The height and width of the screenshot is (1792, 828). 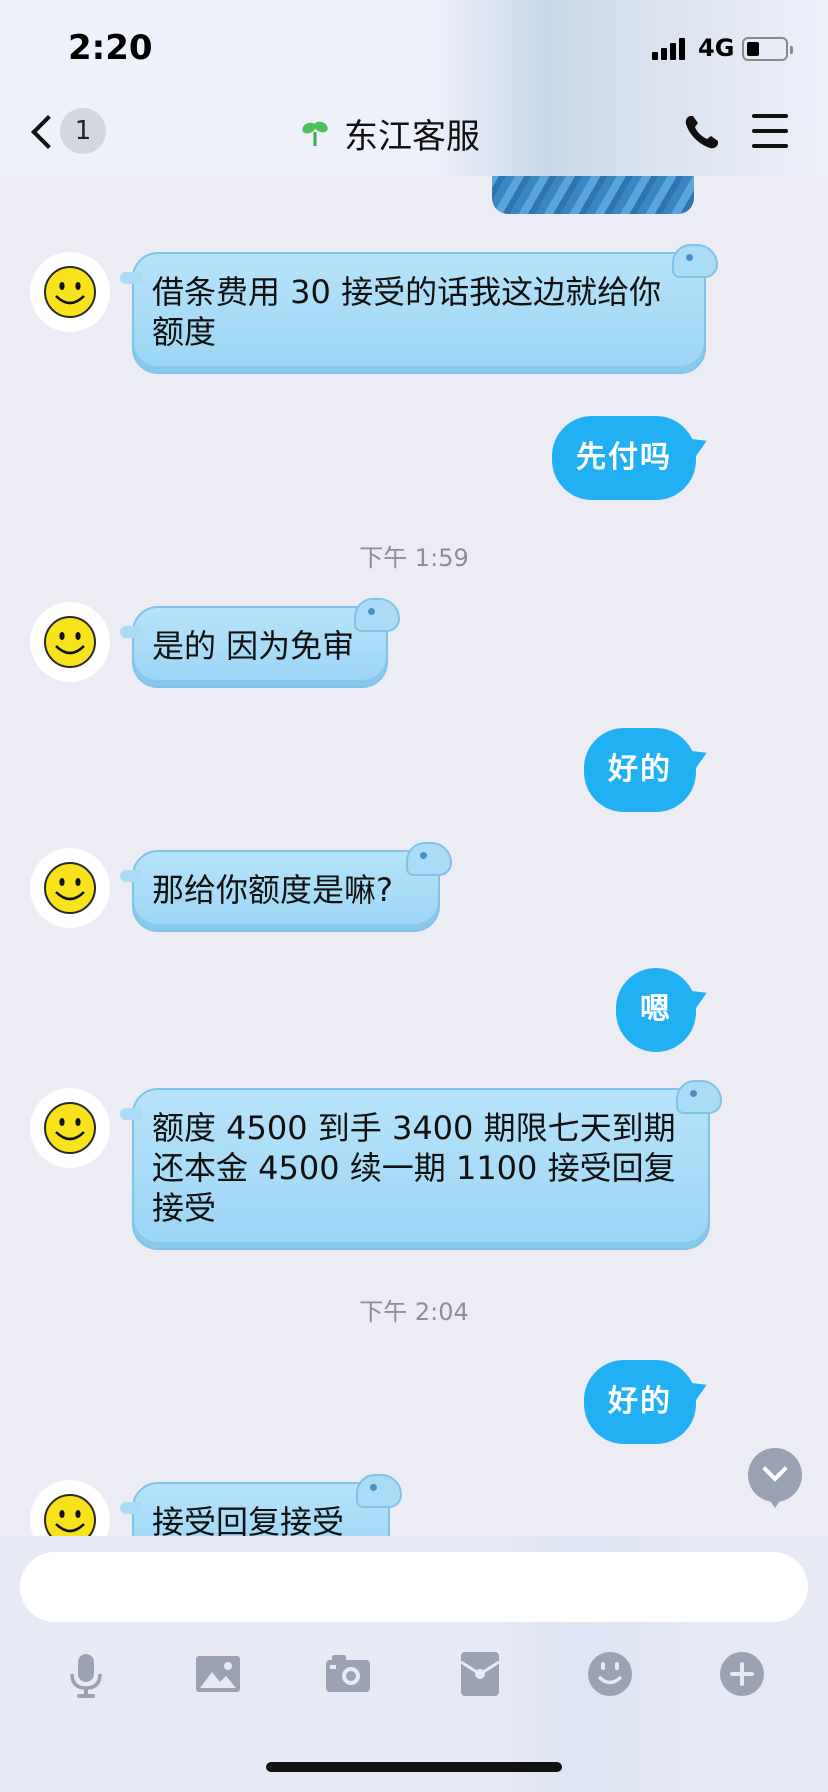 What do you see at coordinates (414, 1587) in the screenshot?
I see `message-input` at bounding box center [414, 1587].